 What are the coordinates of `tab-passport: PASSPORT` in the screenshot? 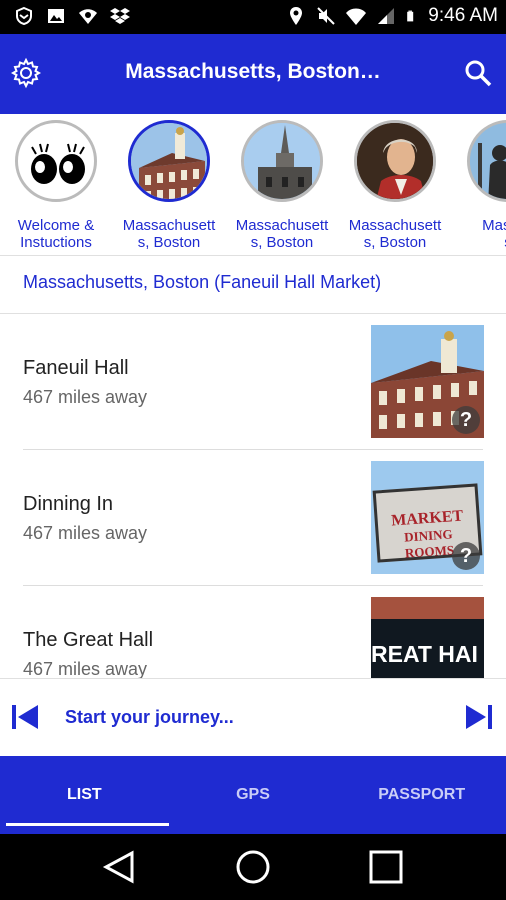 It's located at (421, 795).